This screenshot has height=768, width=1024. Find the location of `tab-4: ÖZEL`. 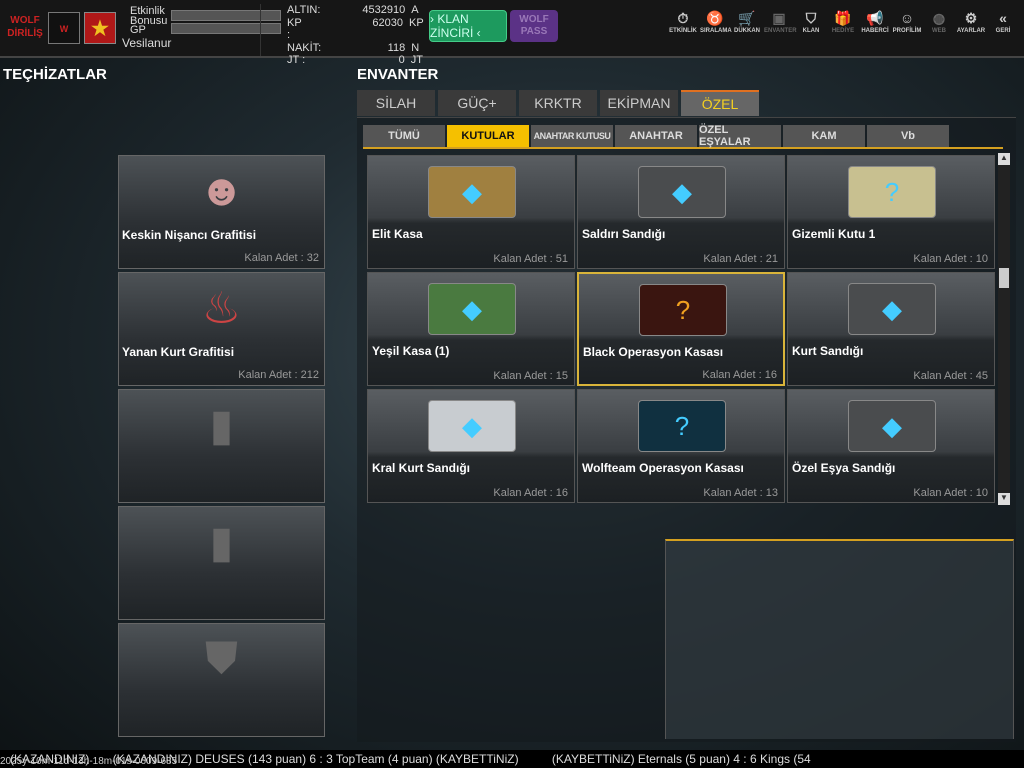

tab-4: ÖZEL is located at coordinates (720, 103).